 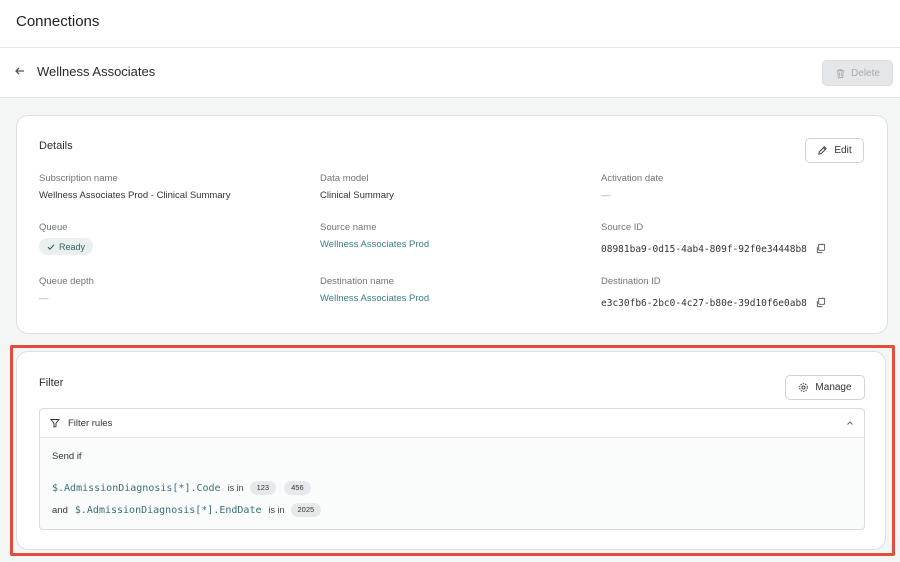 What do you see at coordinates (44, 298) in the screenshot?
I see `queue-depth-value: —` at bounding box center [44, 298].